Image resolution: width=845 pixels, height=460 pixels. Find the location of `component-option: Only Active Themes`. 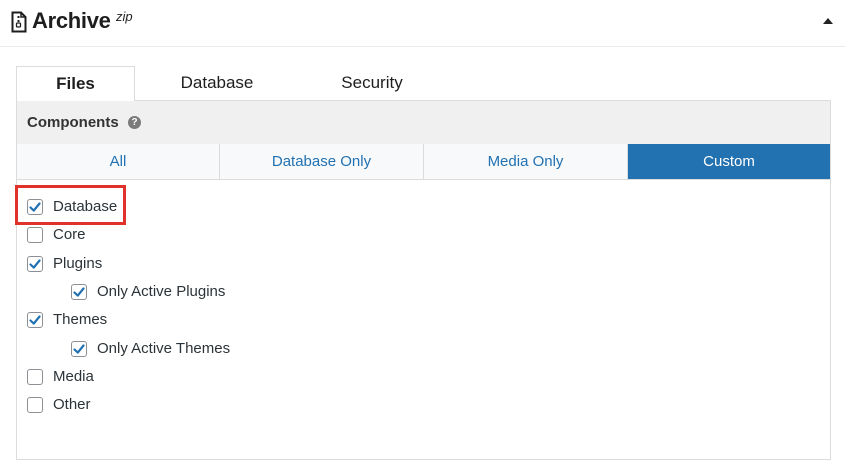

component-option: Only Active Themes is located at coordinates (201, 350).